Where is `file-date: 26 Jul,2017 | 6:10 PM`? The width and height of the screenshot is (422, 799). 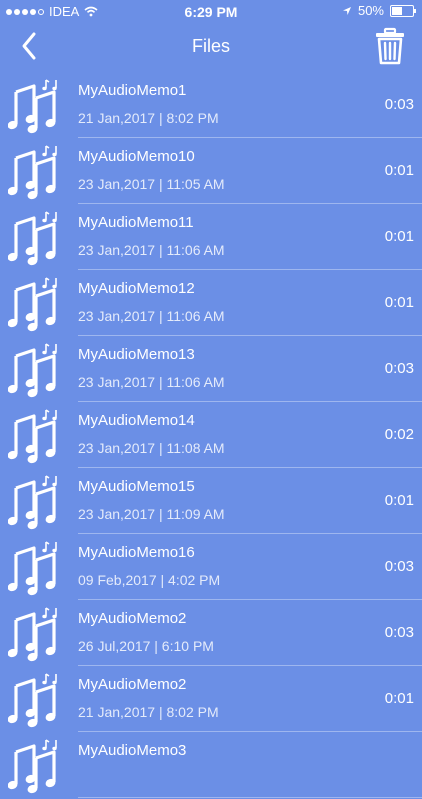 file-date: 26 Jul,2017 | 6:10 PM is located at coordinates (146, 646).